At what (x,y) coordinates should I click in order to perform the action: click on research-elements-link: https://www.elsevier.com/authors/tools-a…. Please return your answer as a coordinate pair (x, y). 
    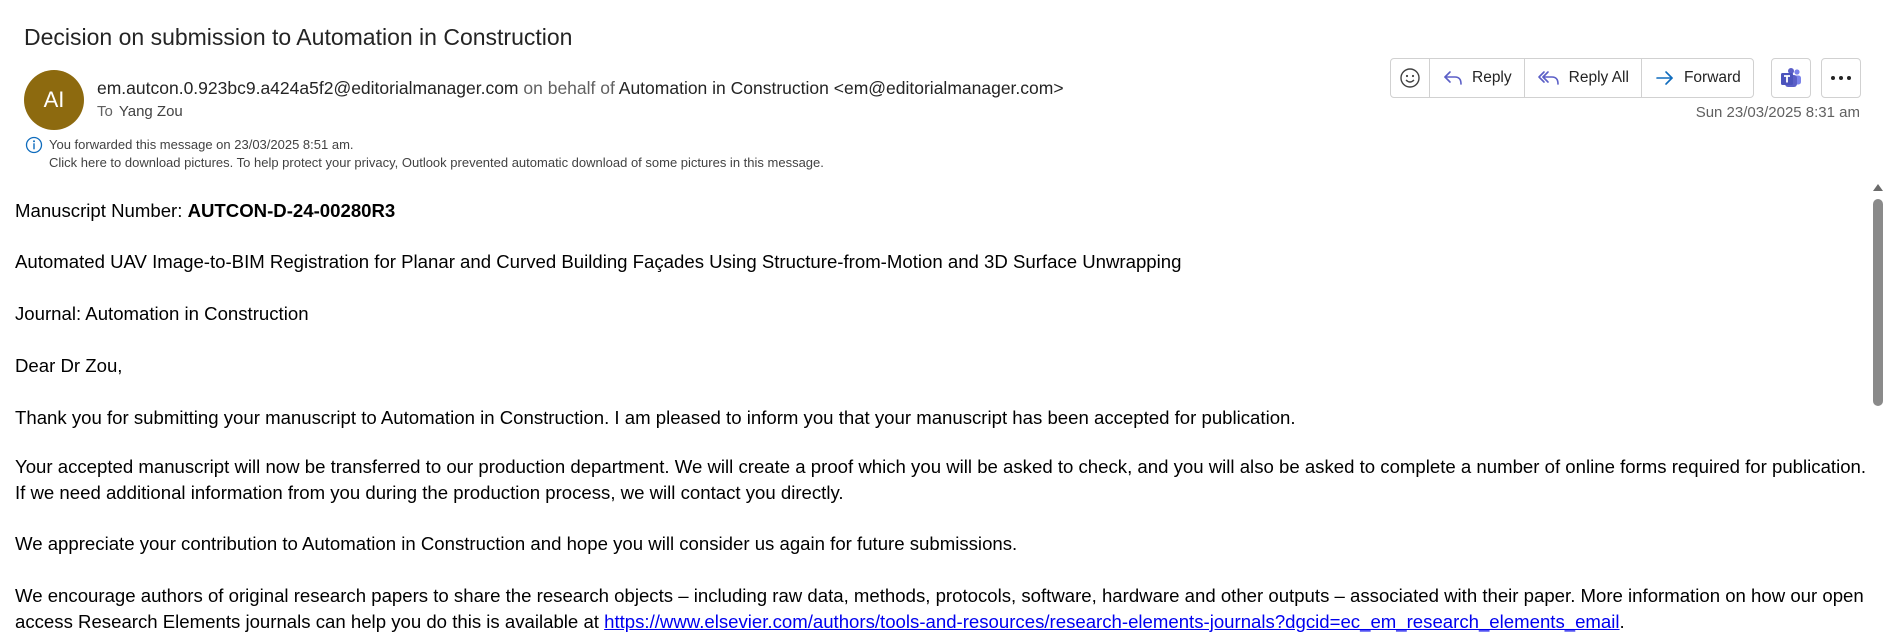
    Looking at the image, I should click on (1111, 621).